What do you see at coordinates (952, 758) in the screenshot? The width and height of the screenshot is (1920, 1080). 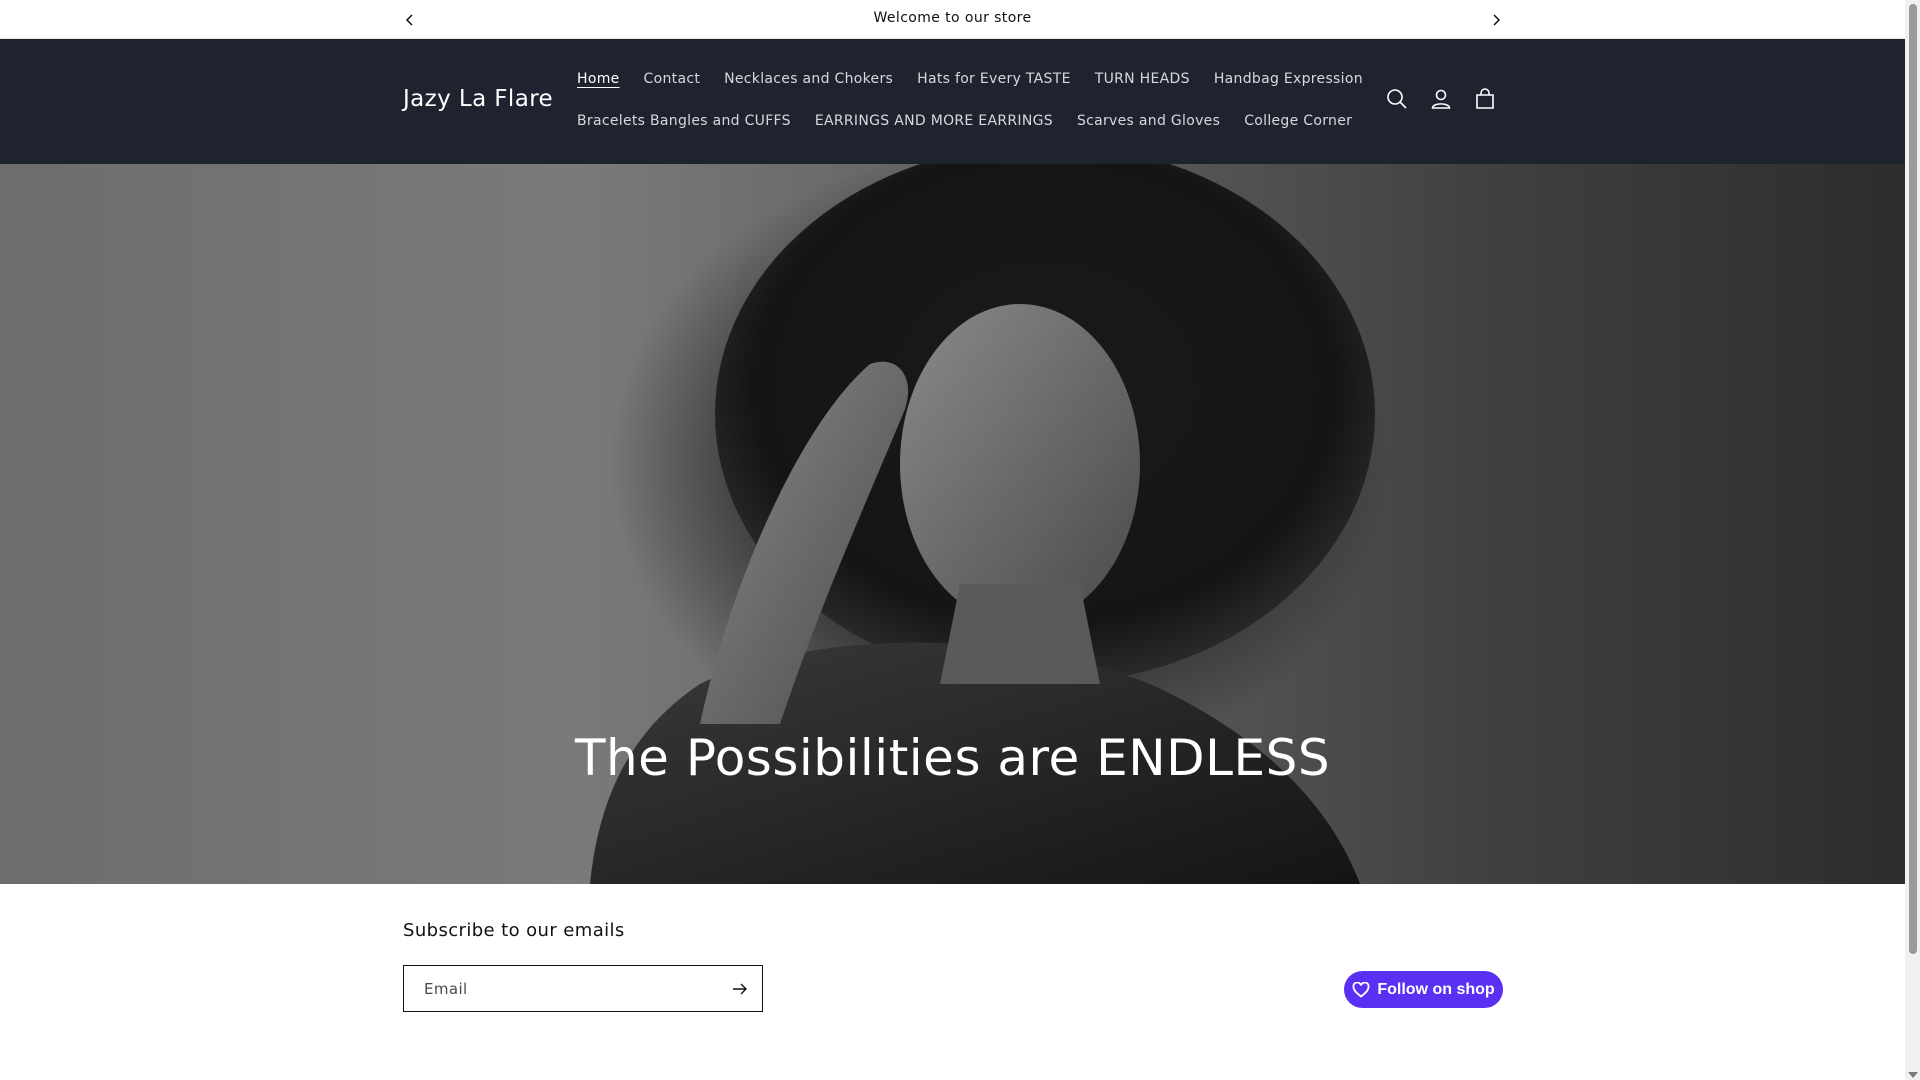 I see `hero-heading: The Possibilities are ENDLESS` at bounding box center [952, 758].